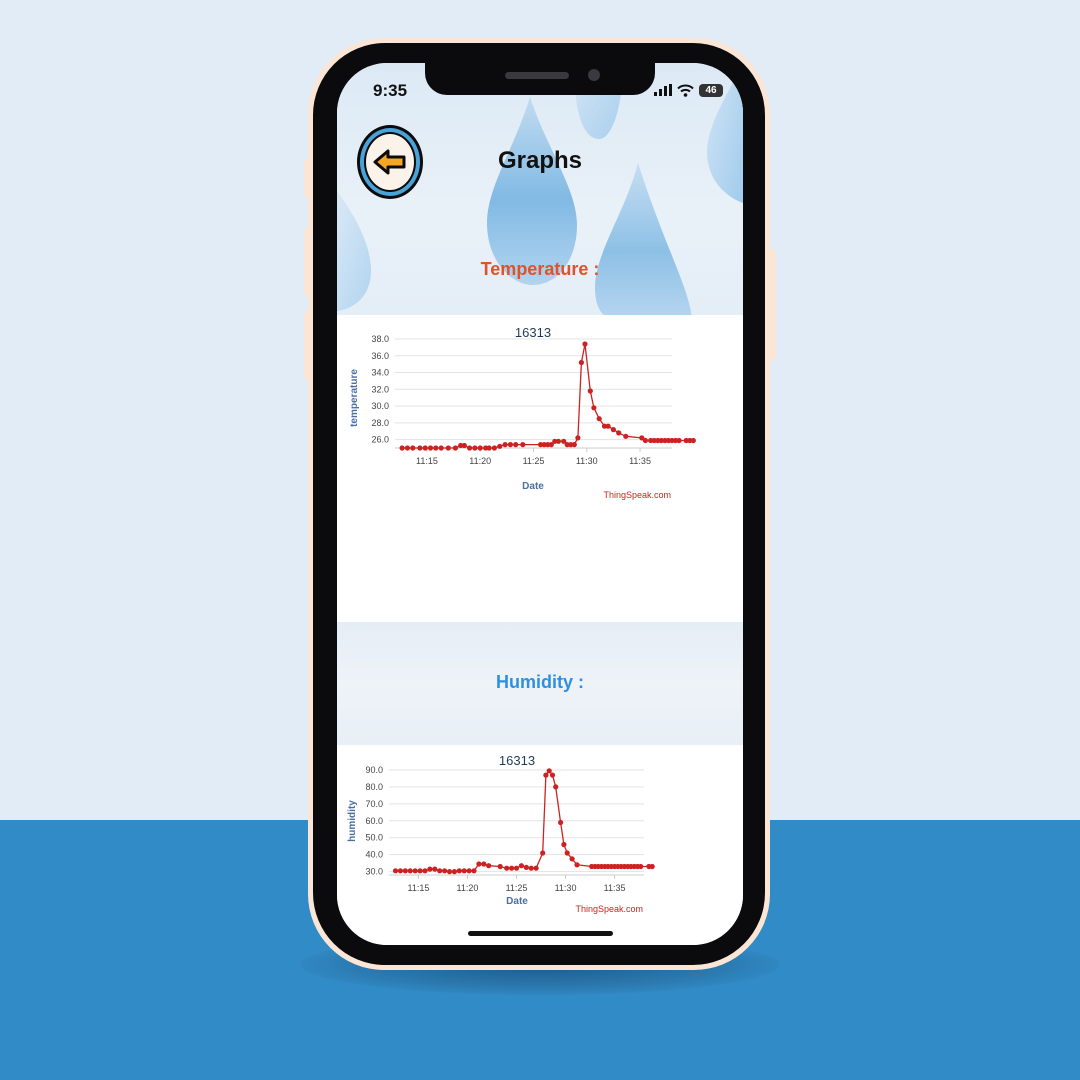 Image resolution: width=1080 pixels, height=1080 pixels. I want to click on y-tick-label: 60.0, so click(374, 821).